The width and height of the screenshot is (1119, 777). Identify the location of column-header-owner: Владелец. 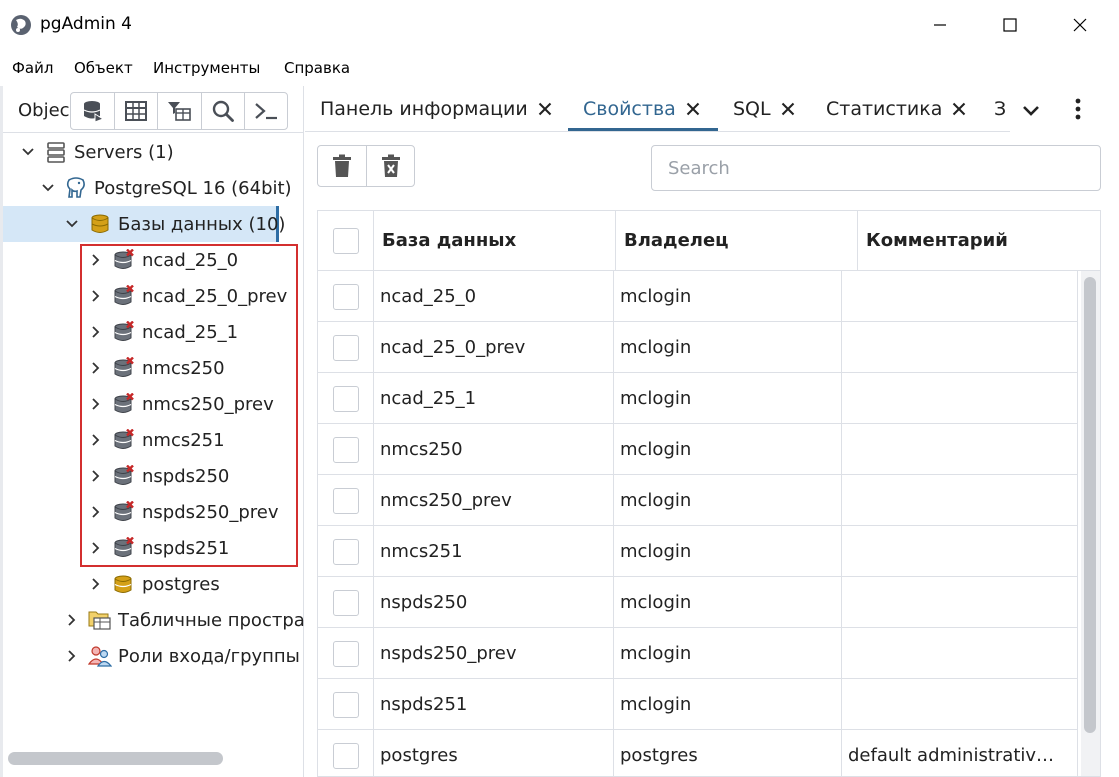
(737, 240).